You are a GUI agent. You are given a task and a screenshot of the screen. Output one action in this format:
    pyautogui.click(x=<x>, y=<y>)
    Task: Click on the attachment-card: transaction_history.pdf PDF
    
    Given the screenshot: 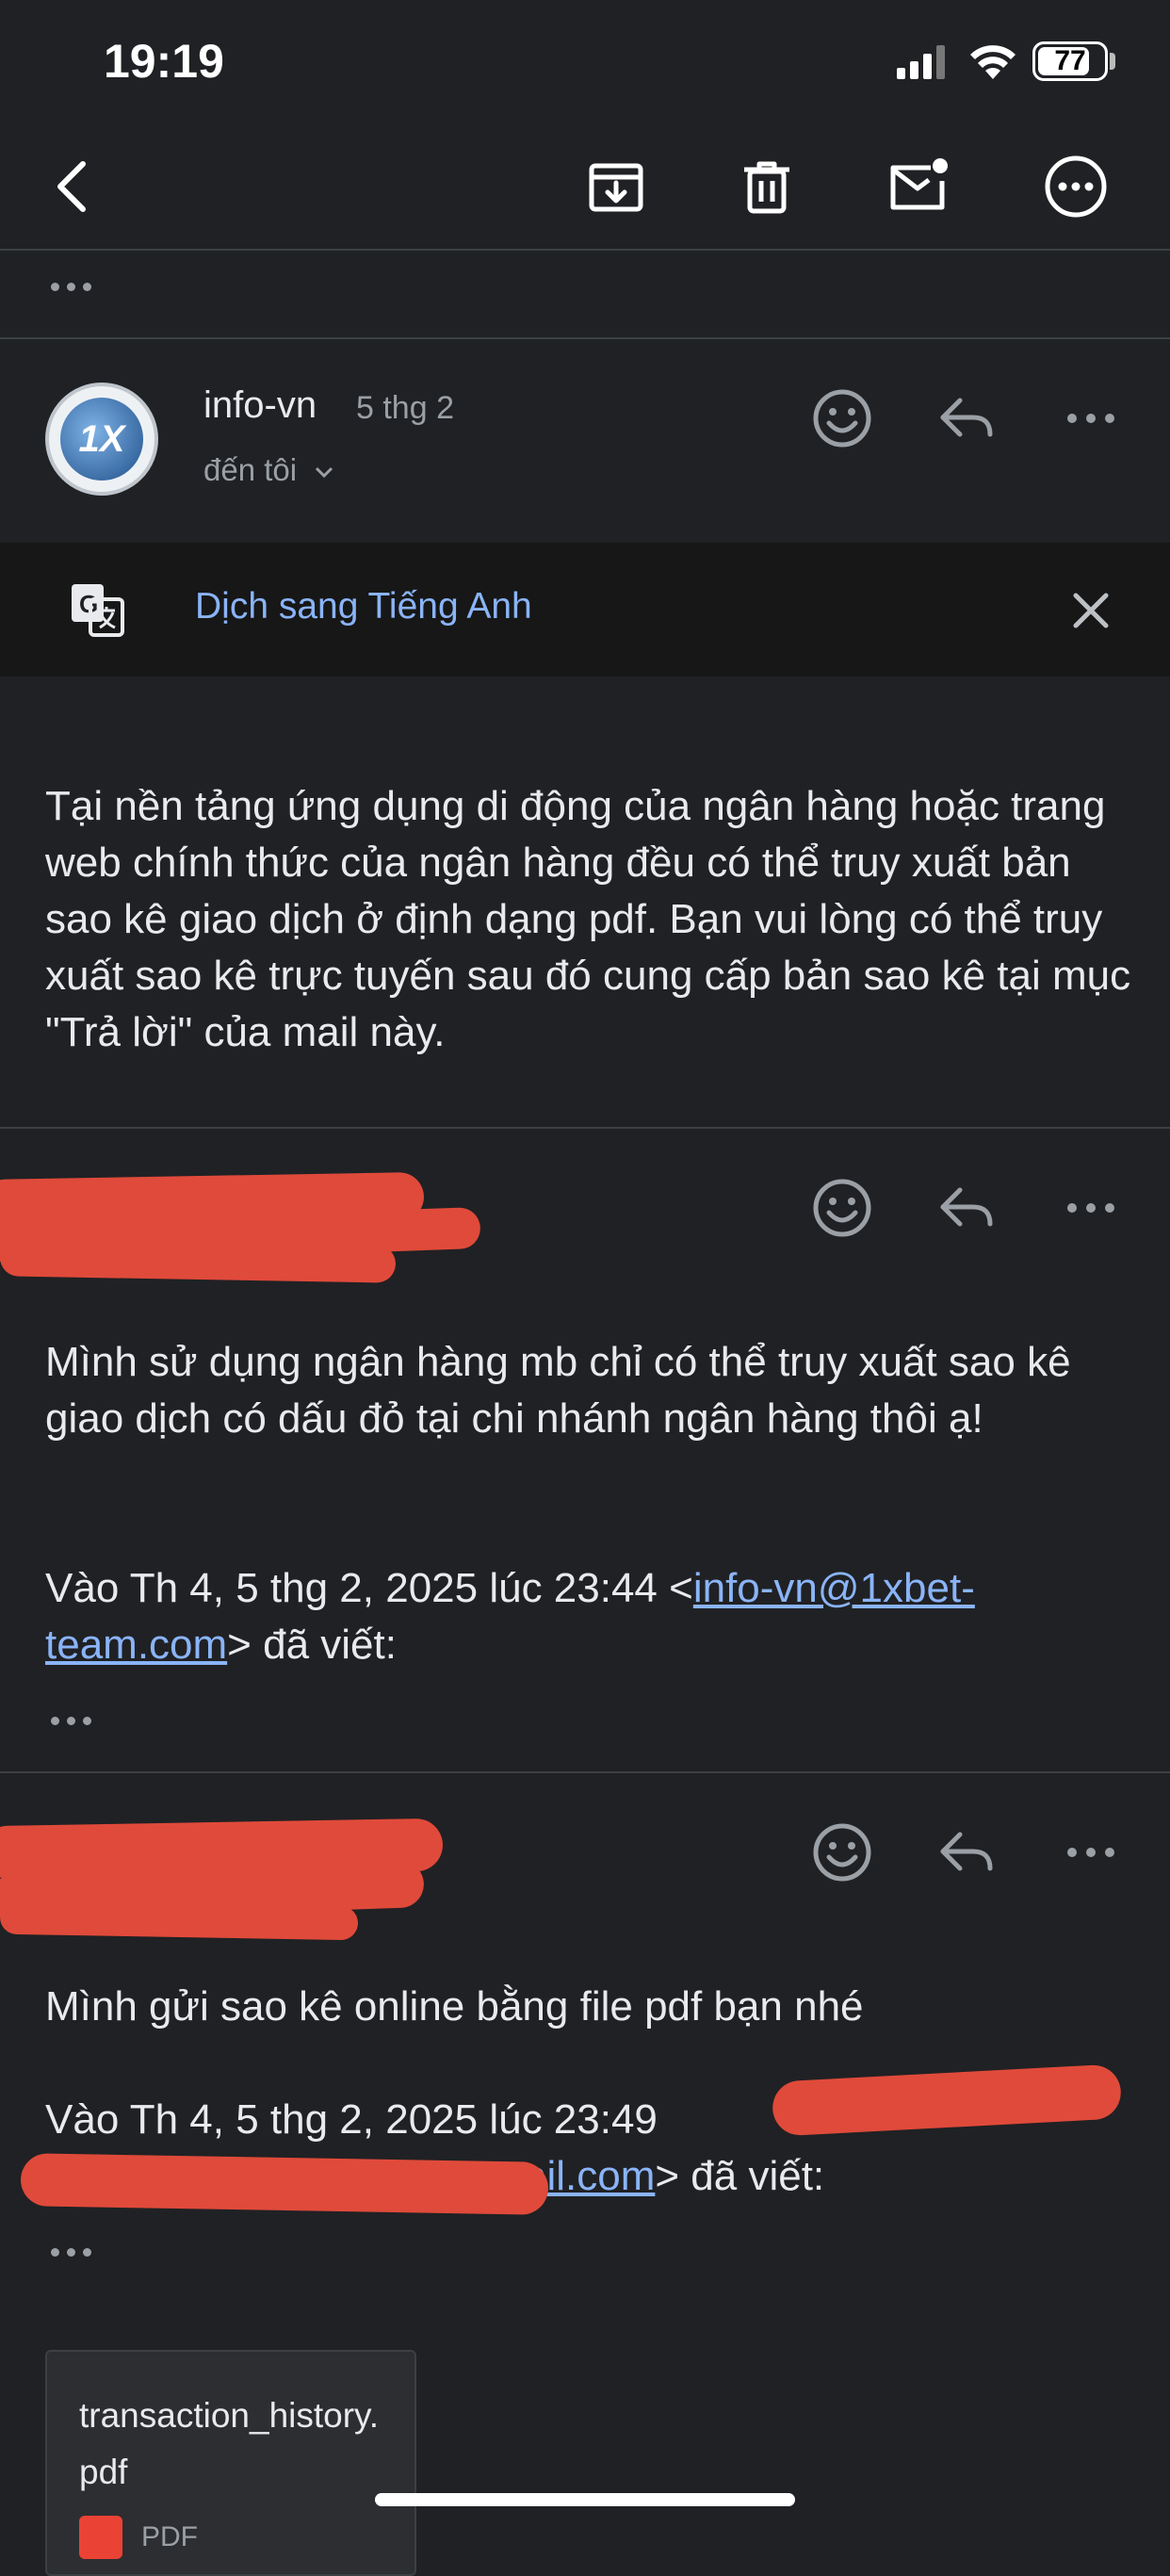 What is the action you would take?
    pyautogui.click(x=230, y=2463)
    